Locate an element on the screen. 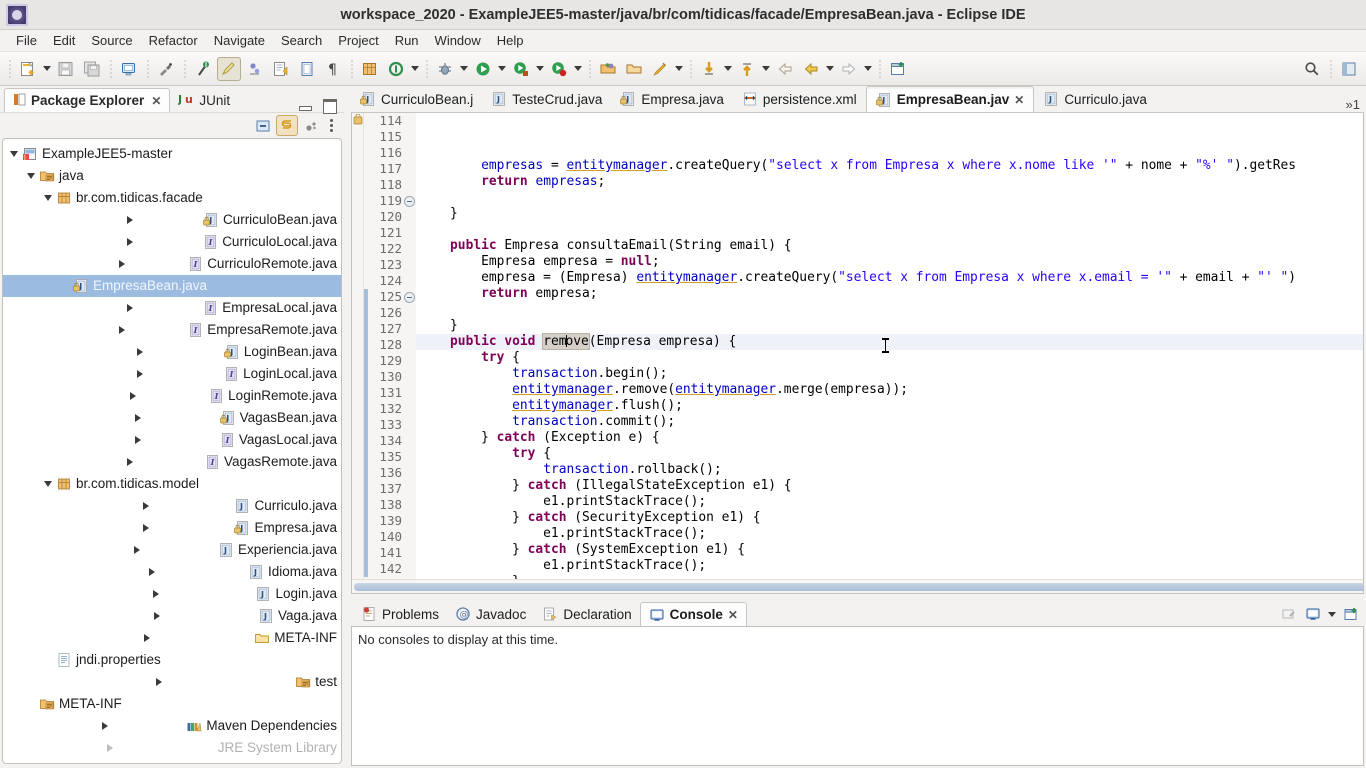  fold-collapse-icon is located at coordinates (409, 202).